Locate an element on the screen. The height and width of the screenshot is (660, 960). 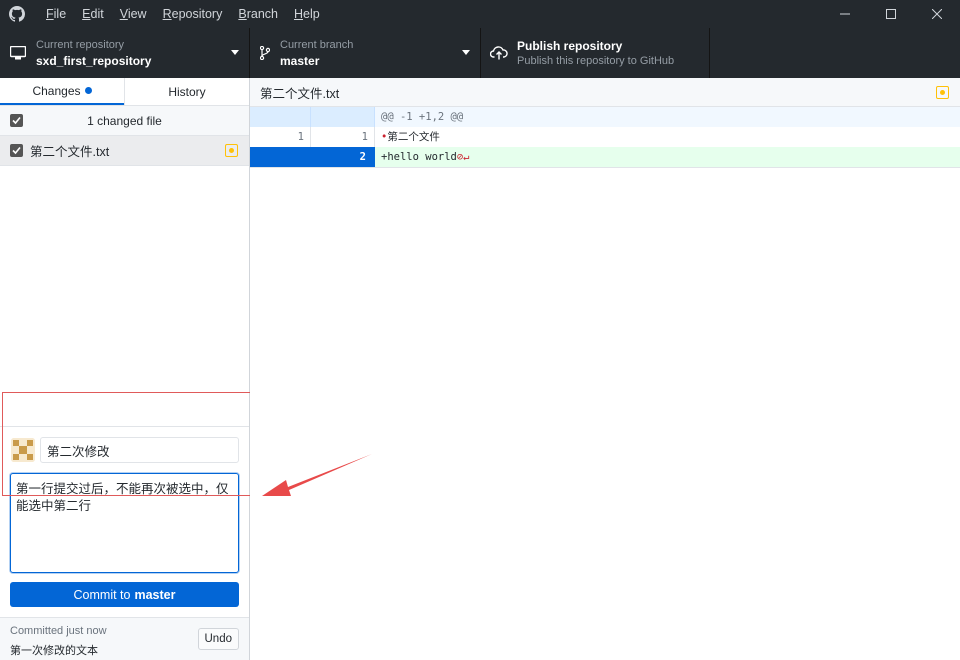
sidebar-tabs: Changes History is located at coordinates (124, 92).